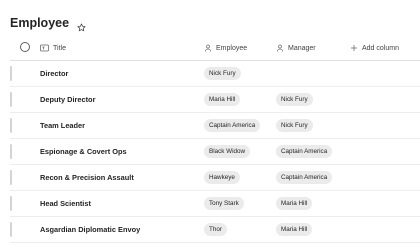 The height and width of the screenshot is (245, 420). I want to click on column-header-title: Title, so click(53, 48).